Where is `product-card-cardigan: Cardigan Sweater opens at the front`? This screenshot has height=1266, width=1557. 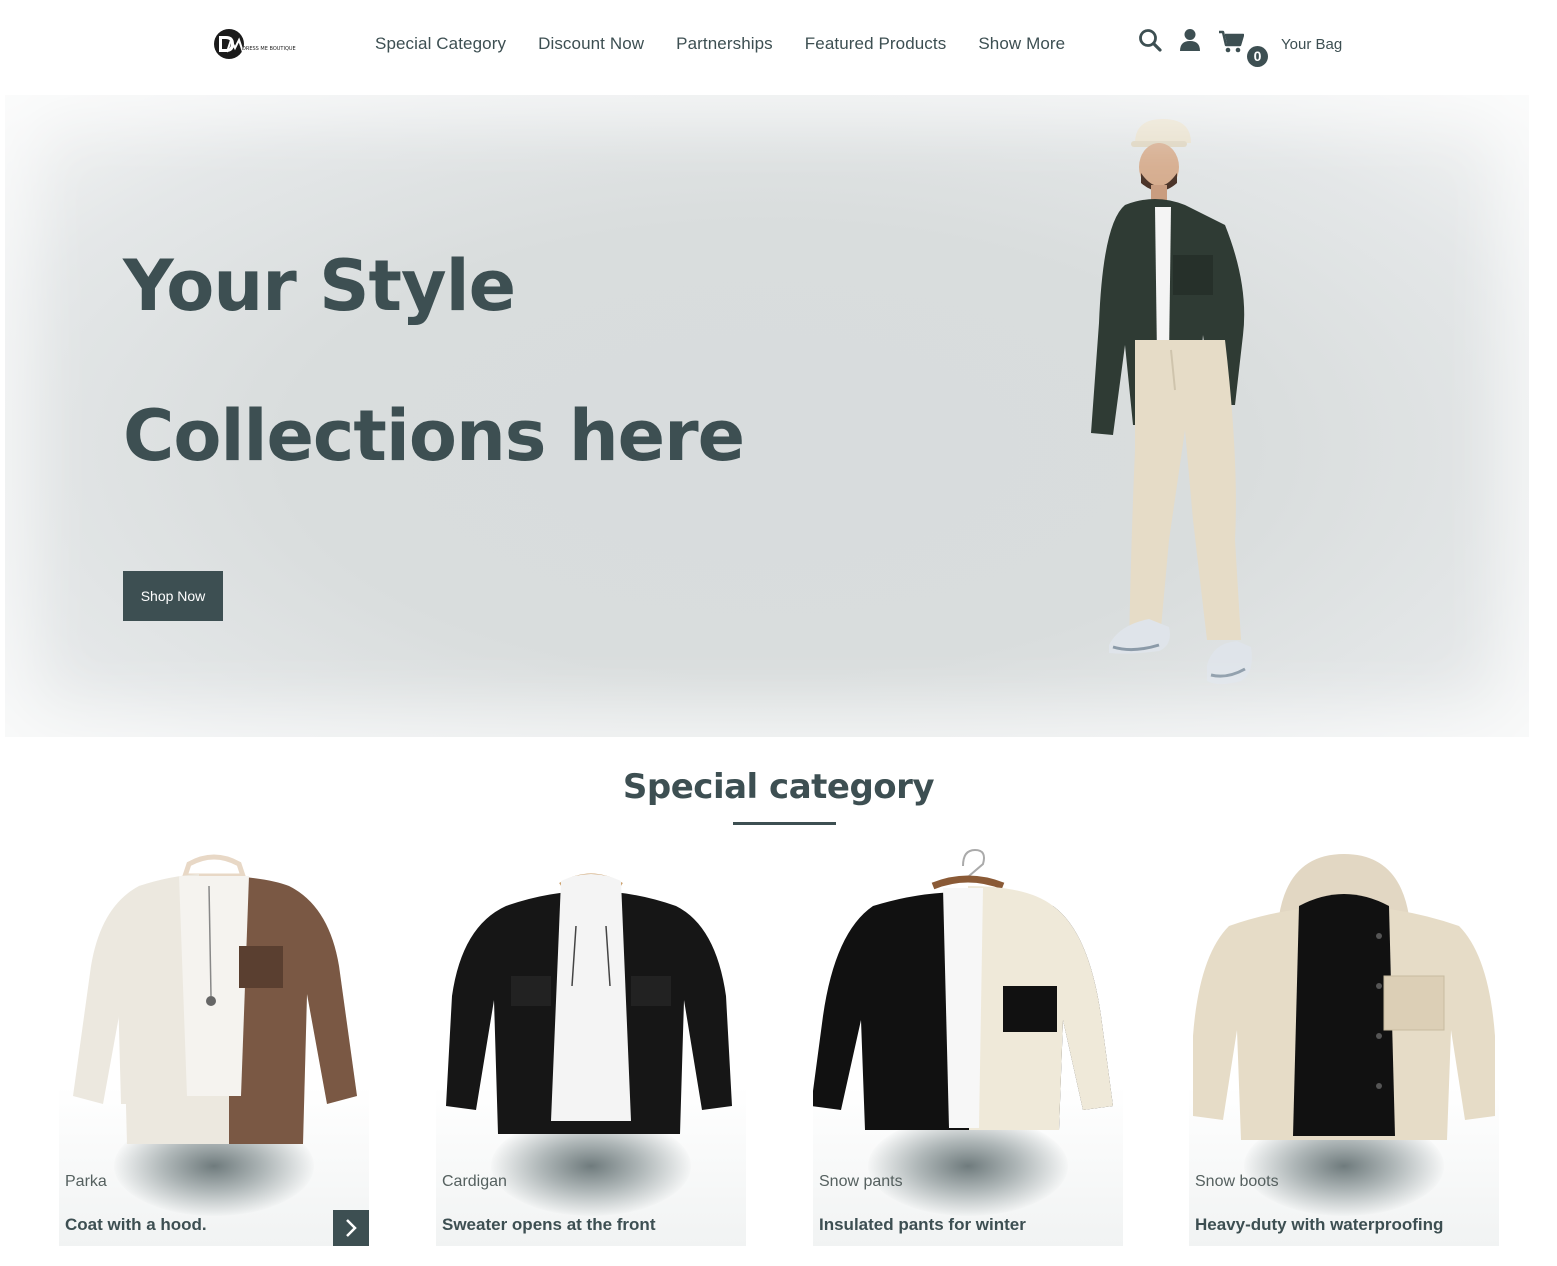
product-card-cardigan: Cardigan Sweater opens at the front is located at coordinates (591, 1046).